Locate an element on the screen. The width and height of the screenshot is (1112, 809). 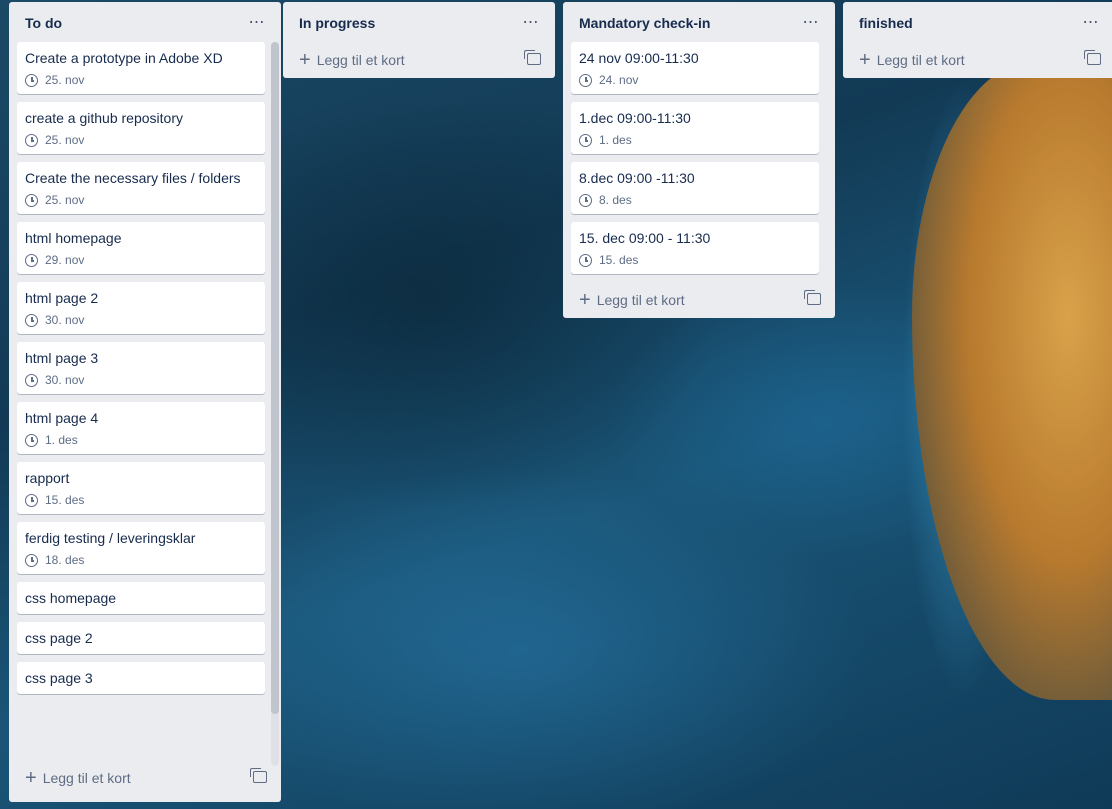
card-title: css page 3 is located at coordinates (59, 678).